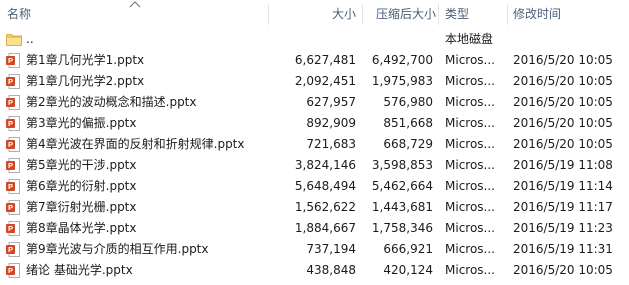  What do you see at coordinates (81, 123) in the screenshot?
I see `file-name: 第3章光的偏振.pptx` at bounding box center [81, 123].